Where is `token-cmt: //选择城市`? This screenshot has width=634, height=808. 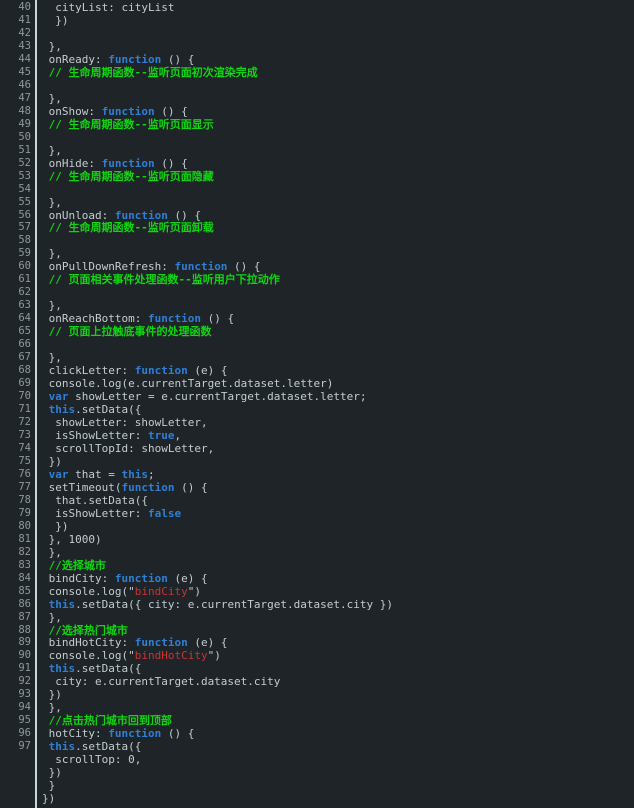
token-cmt: //选择城市 is located at coordinates (74, 565).